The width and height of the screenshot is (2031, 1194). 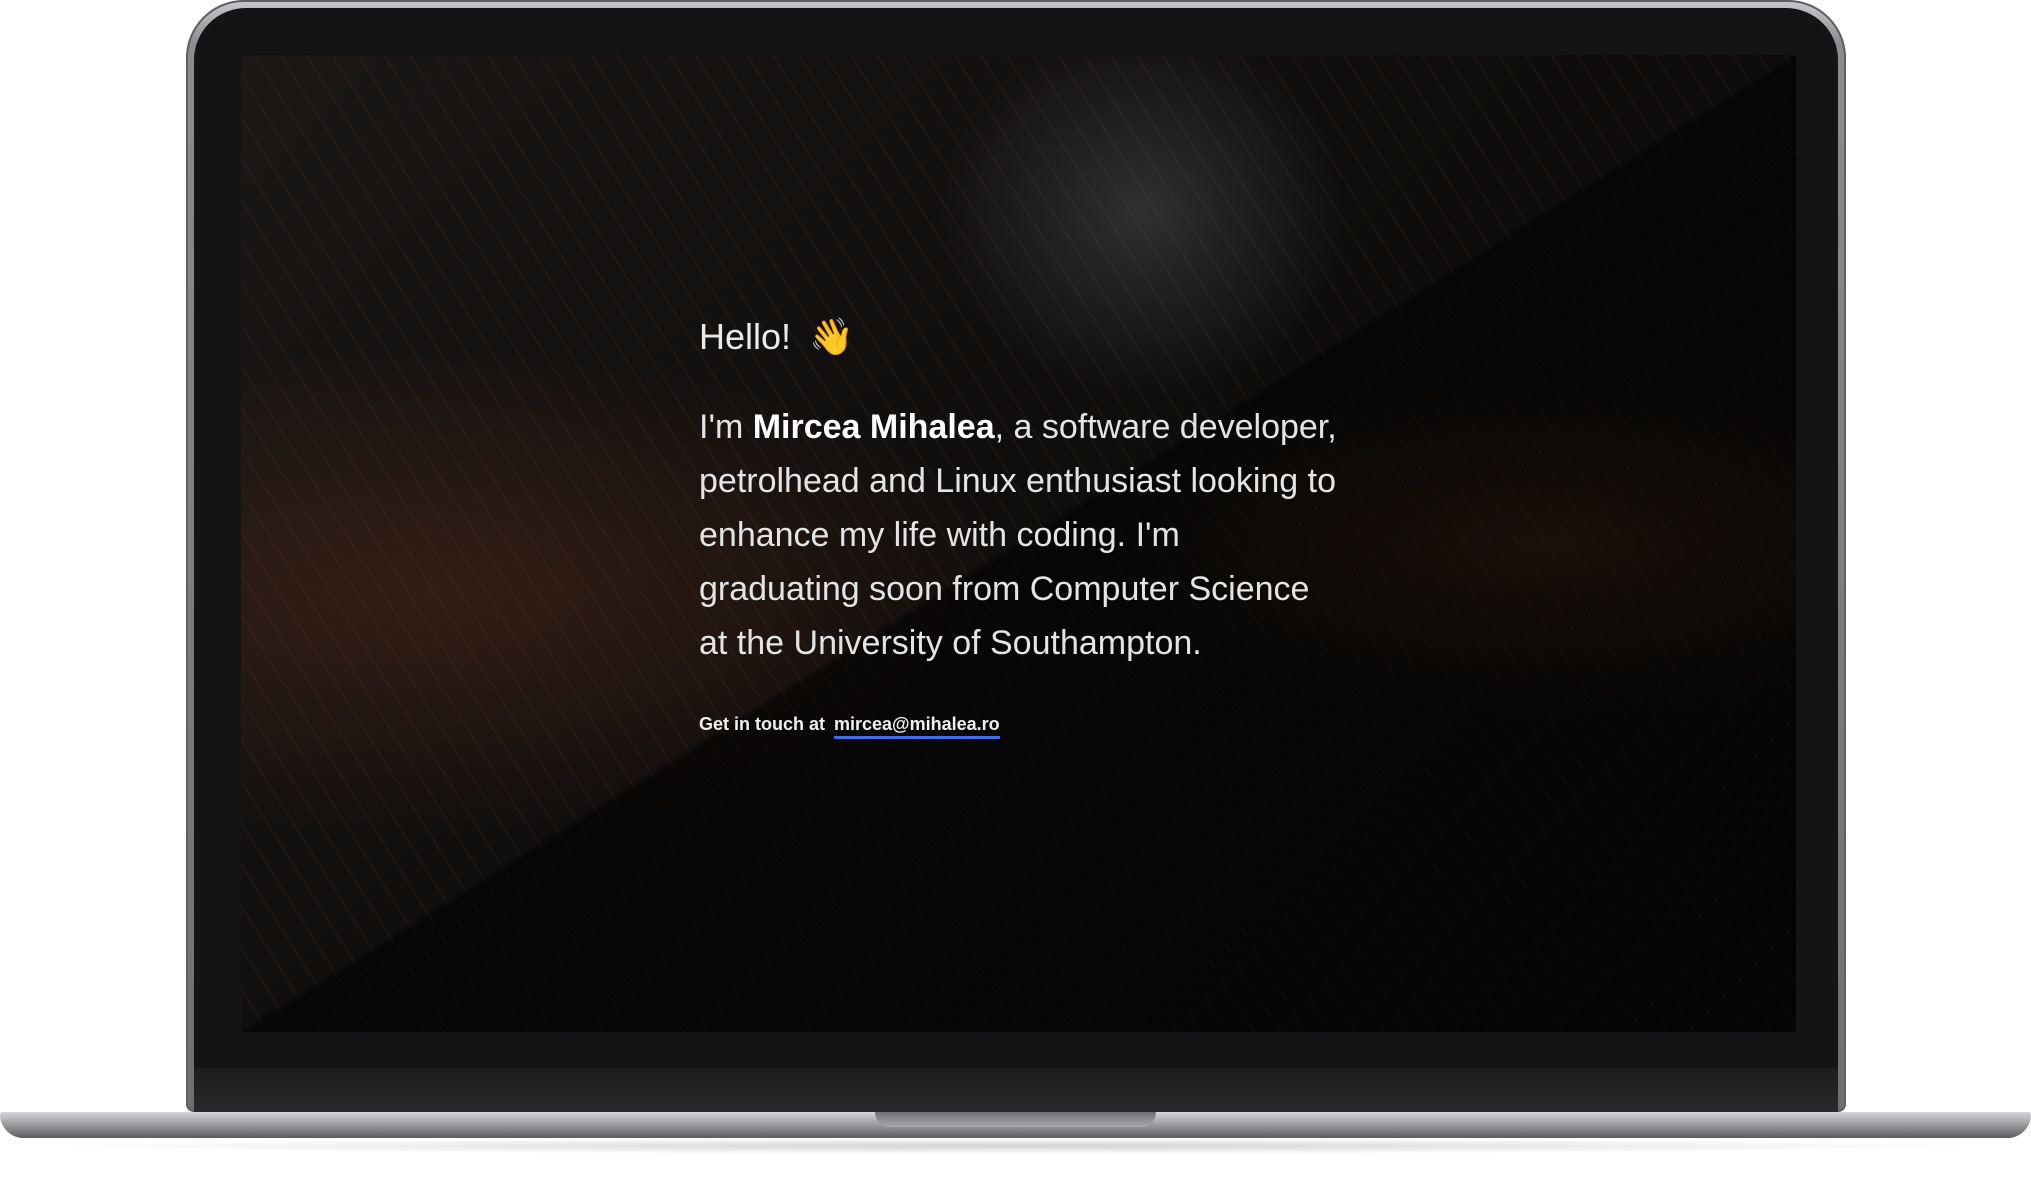 What do you see at coordinates (762, 724) in the screenshot?
I see `contact-prefix: Get in touch at` at bounding box center [762, 724].